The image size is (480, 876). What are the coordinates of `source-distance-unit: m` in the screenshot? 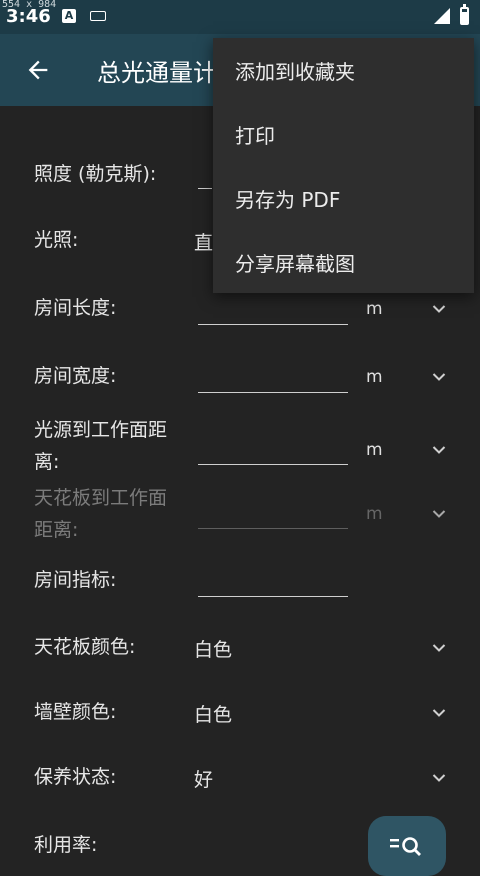 It's located at (374, 450).